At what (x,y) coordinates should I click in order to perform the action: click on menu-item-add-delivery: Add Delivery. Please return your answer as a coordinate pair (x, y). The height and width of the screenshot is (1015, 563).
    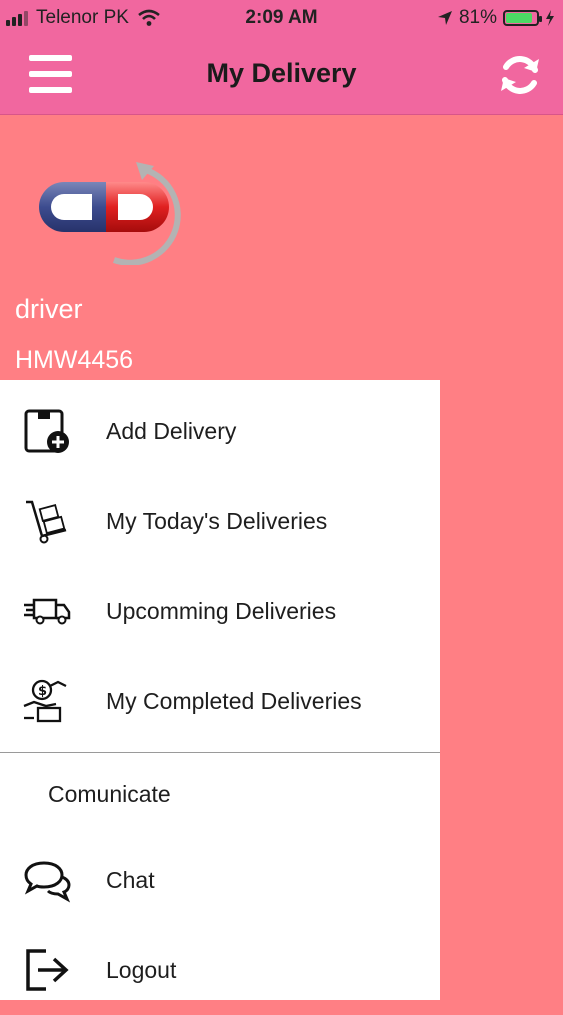
    Looking at the image, I should click on (220, 431).